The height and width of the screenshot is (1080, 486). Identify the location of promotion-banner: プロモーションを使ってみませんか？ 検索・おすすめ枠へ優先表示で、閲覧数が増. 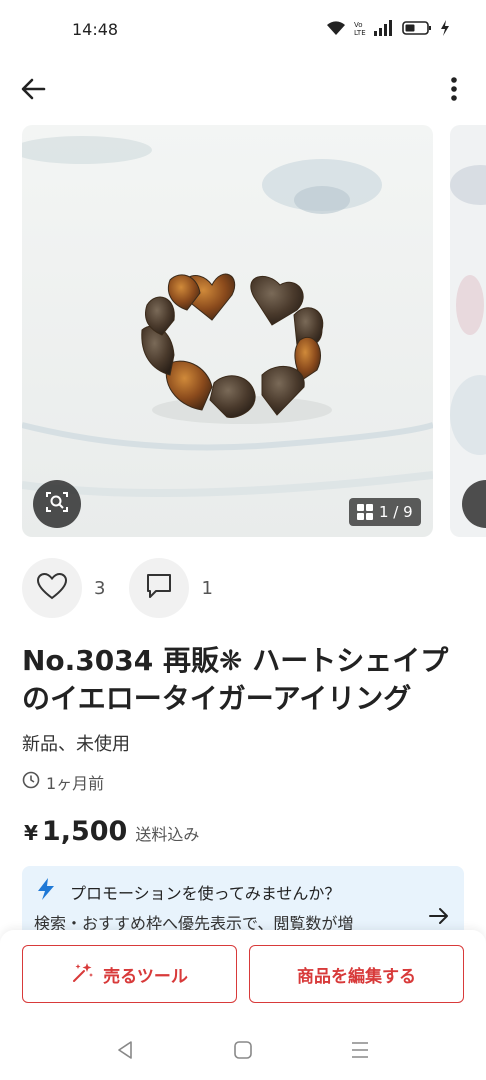
(243, 902).